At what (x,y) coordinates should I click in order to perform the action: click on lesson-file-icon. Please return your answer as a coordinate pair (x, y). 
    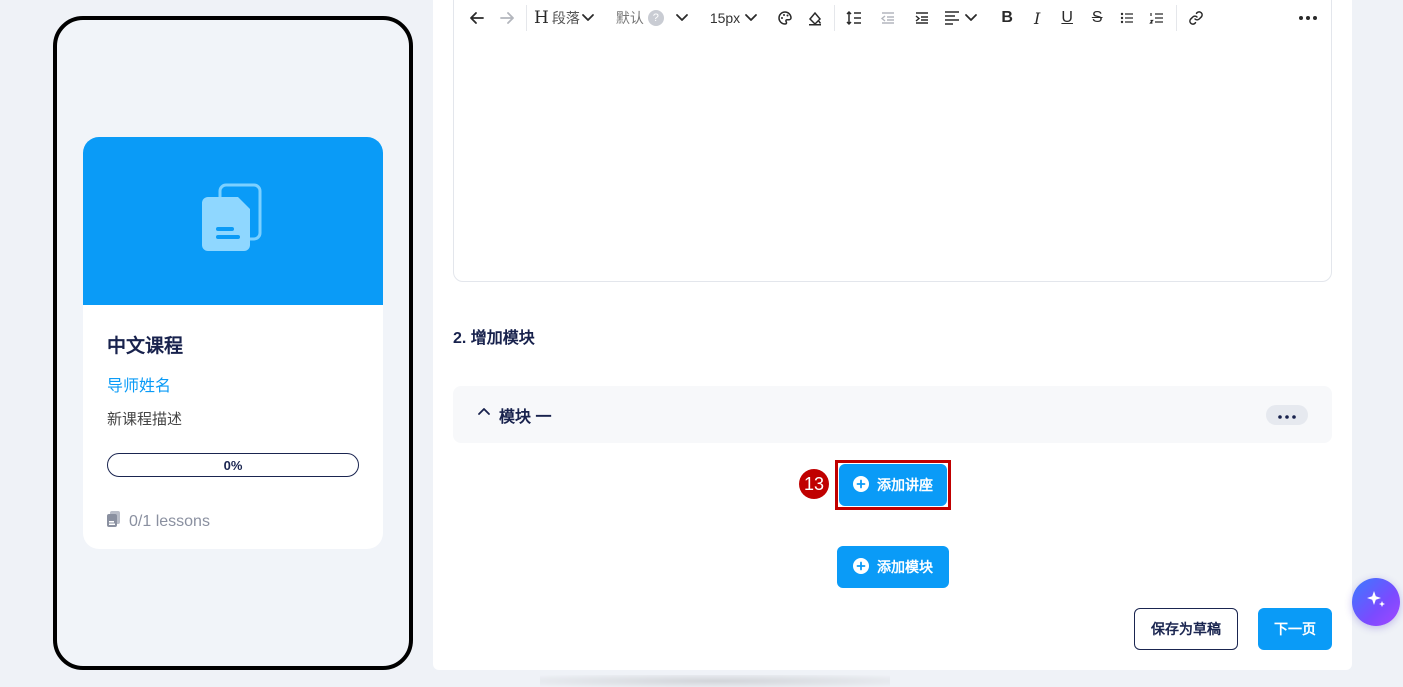
    Looking at the image, I should click on (114, 521).